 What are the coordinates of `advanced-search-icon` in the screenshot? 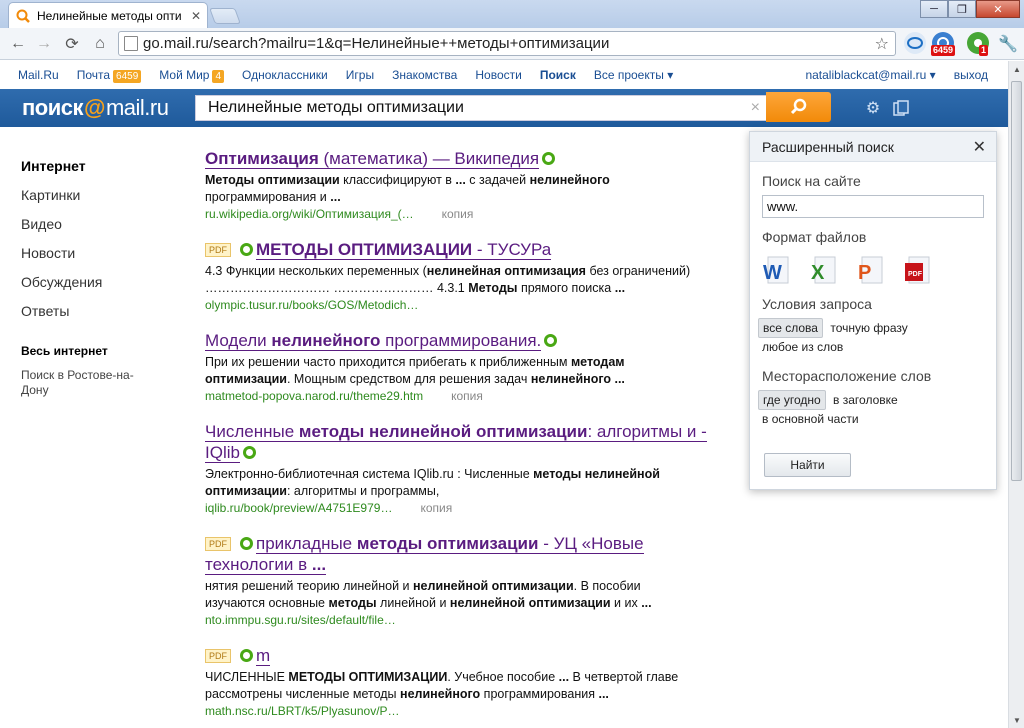 It's located at (901, 108).